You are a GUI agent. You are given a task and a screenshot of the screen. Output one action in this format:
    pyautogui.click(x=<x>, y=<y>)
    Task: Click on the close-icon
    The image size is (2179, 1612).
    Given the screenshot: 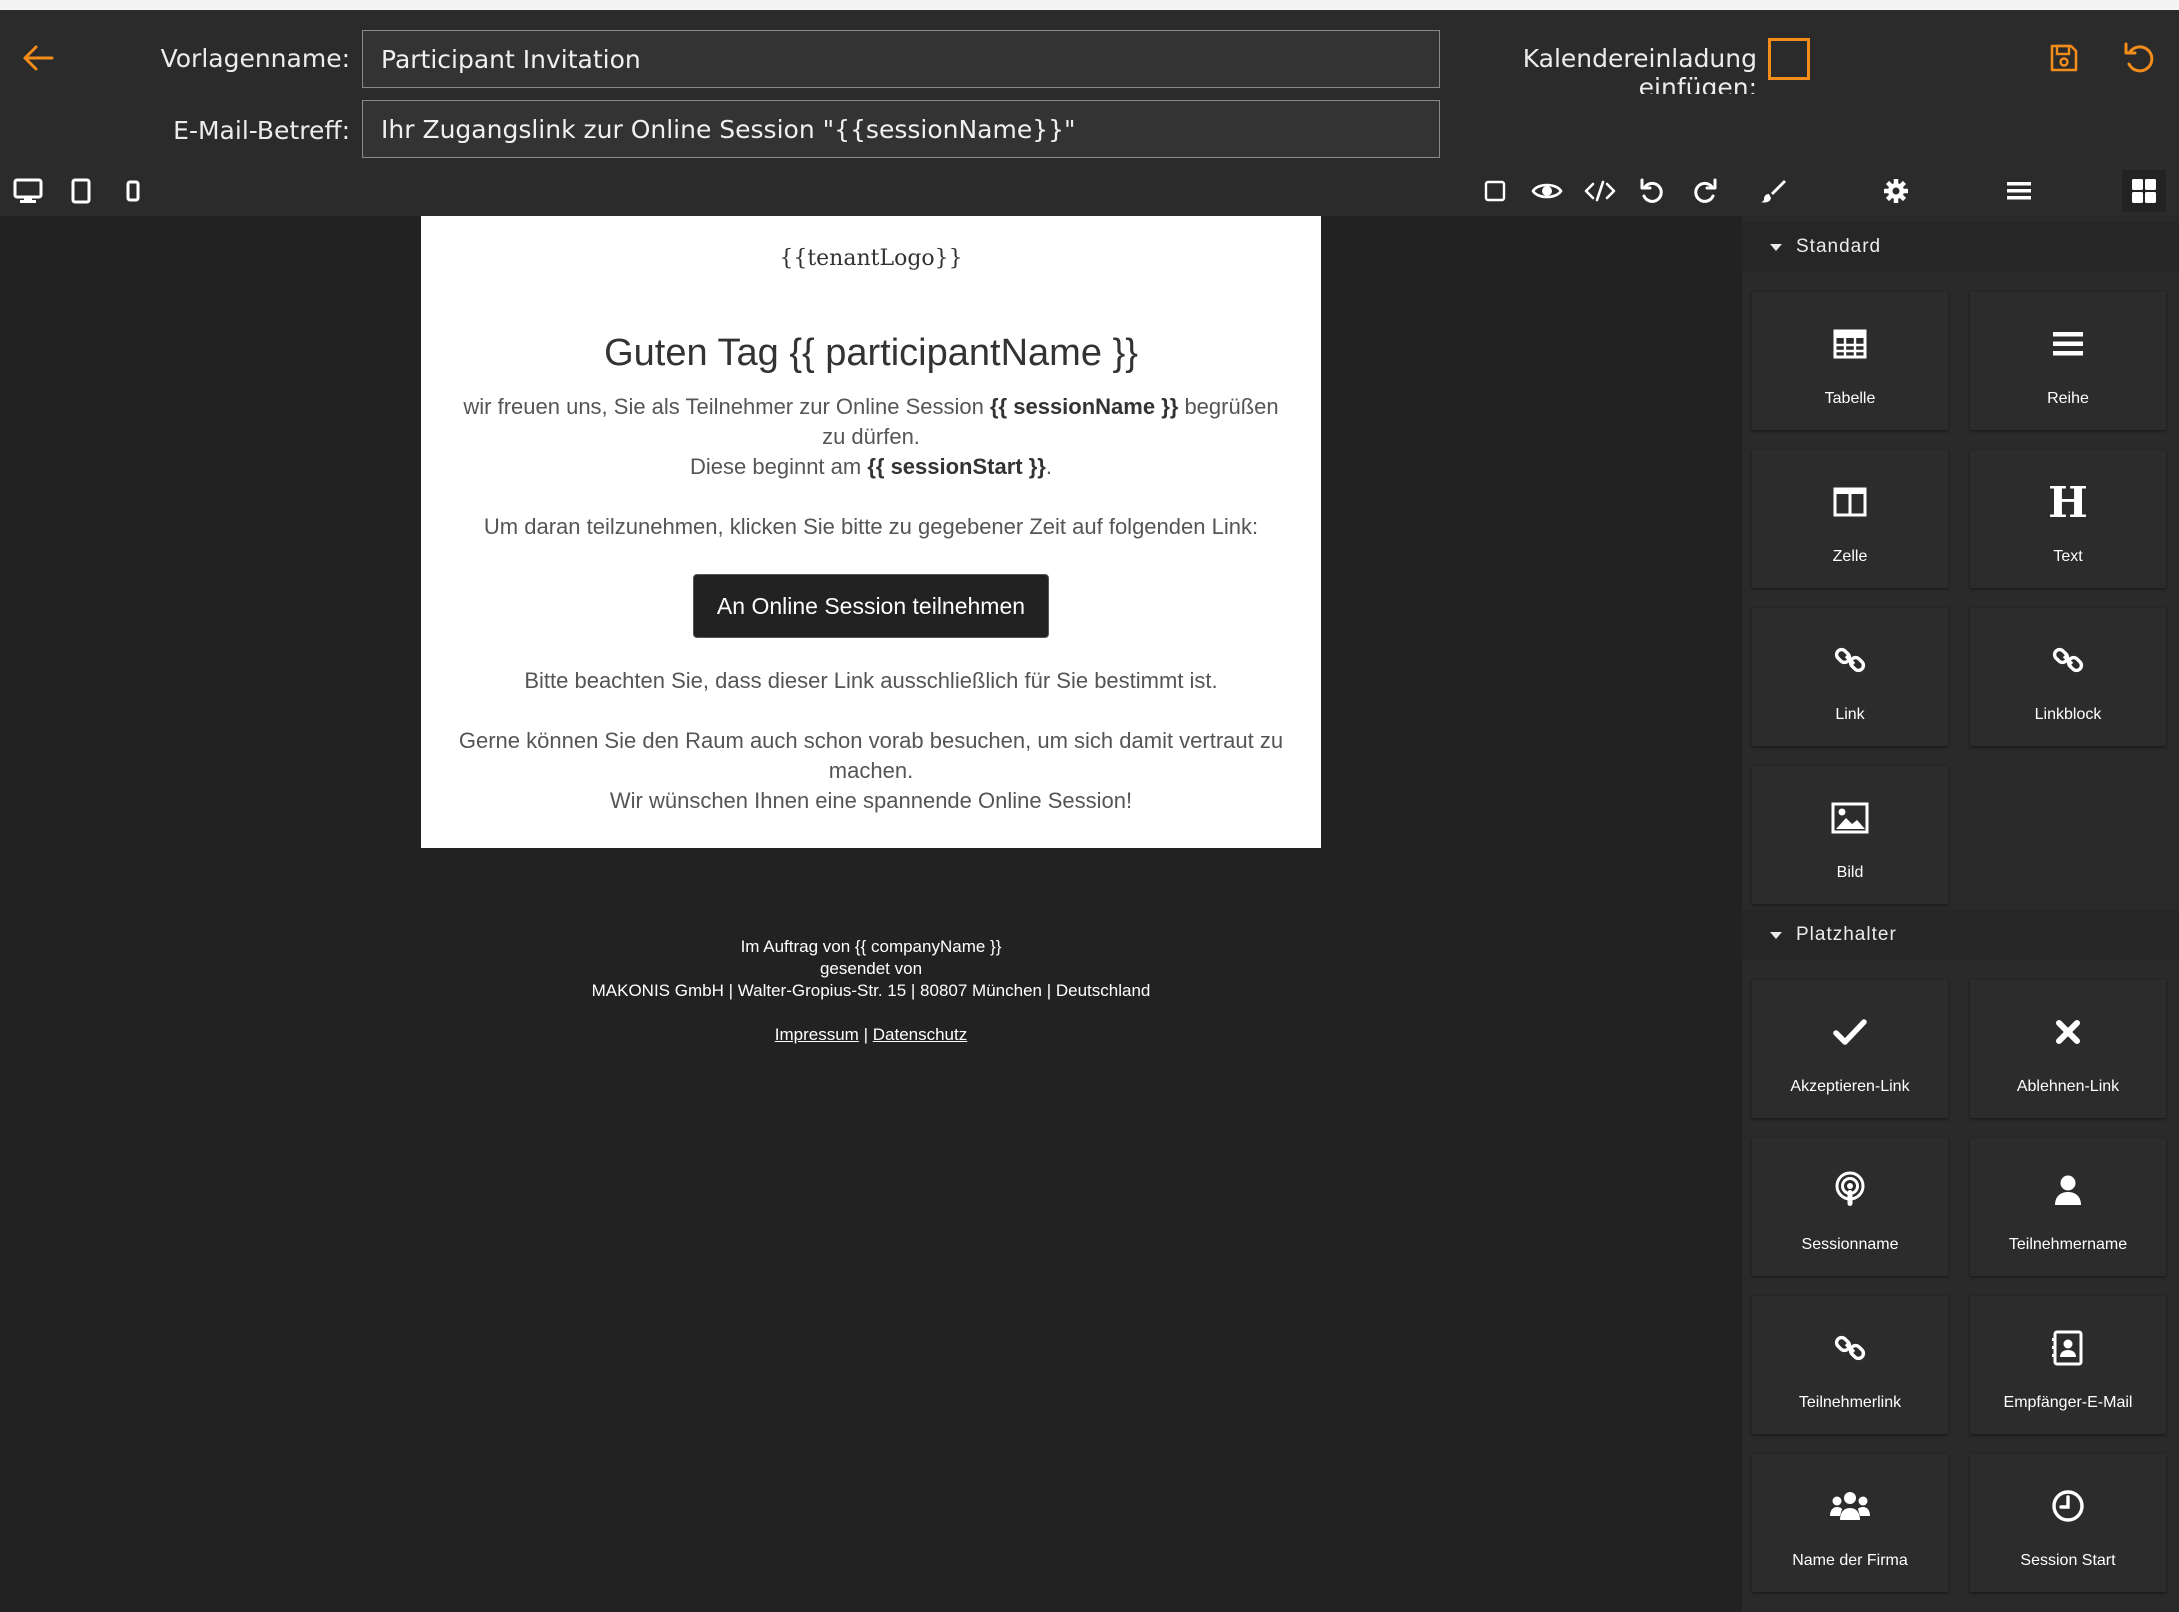 What is the action you would take?
    pyautogui.click(x=2068, y=1032)
    